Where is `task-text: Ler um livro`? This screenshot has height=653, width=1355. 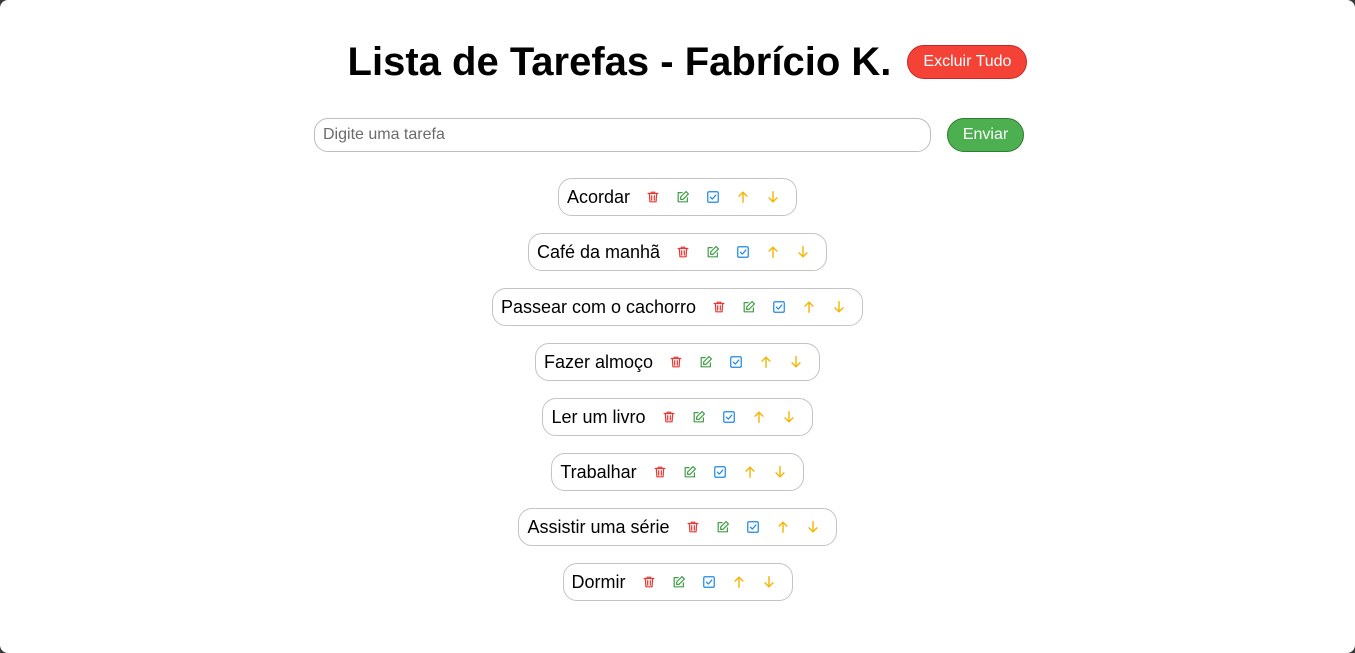
task-text: Ler um livro is located at coordinates (598, 416).